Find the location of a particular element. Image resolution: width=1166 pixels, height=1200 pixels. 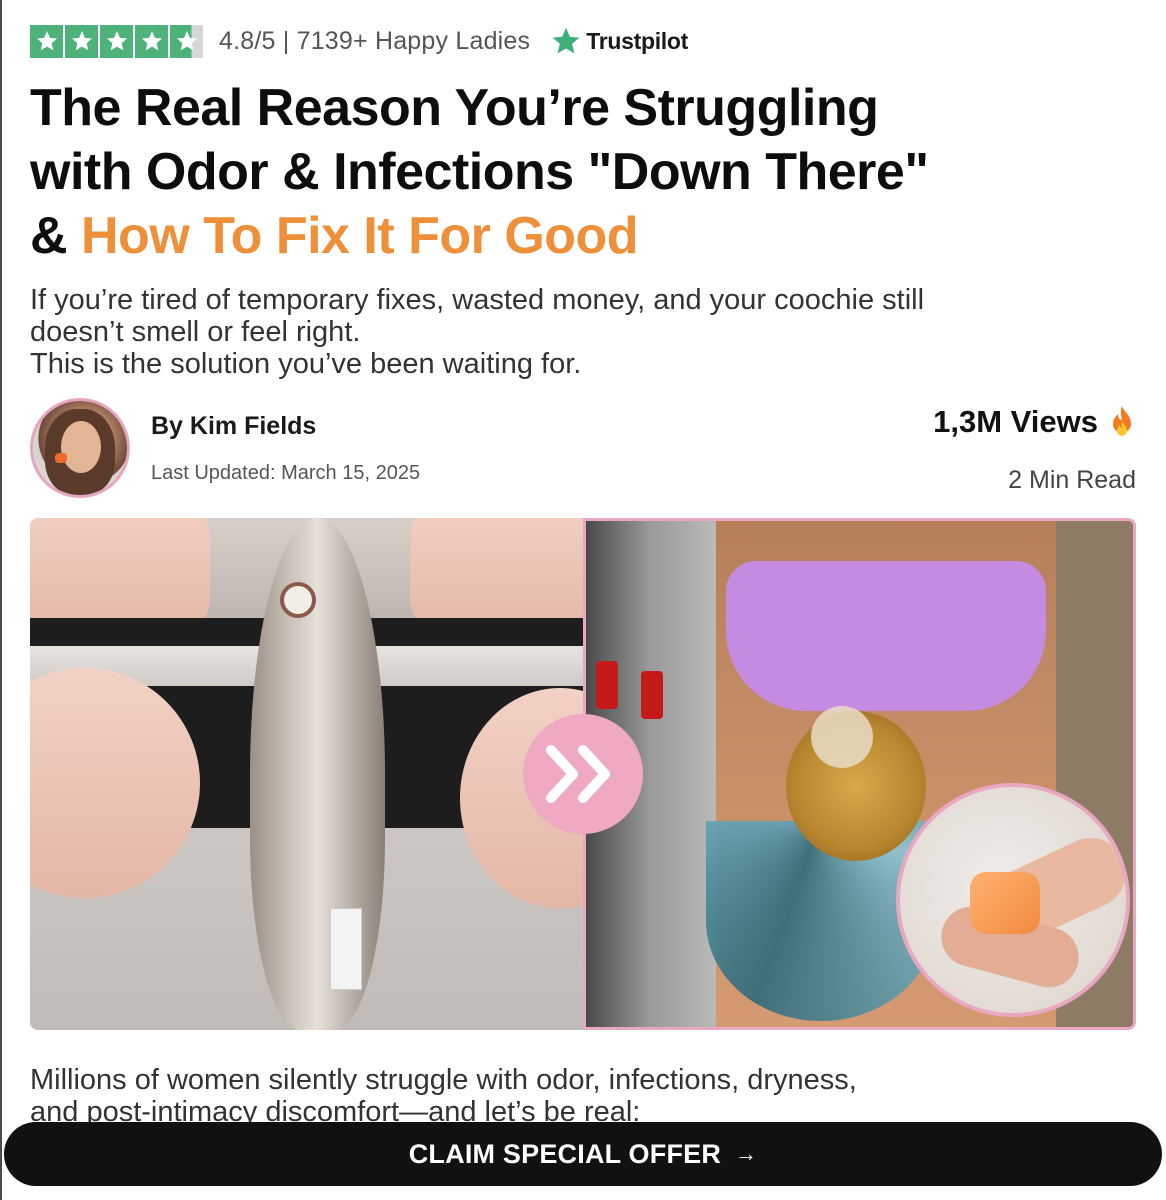

trustpilot-label: Trustpilot is located at coordinates (637, 40).